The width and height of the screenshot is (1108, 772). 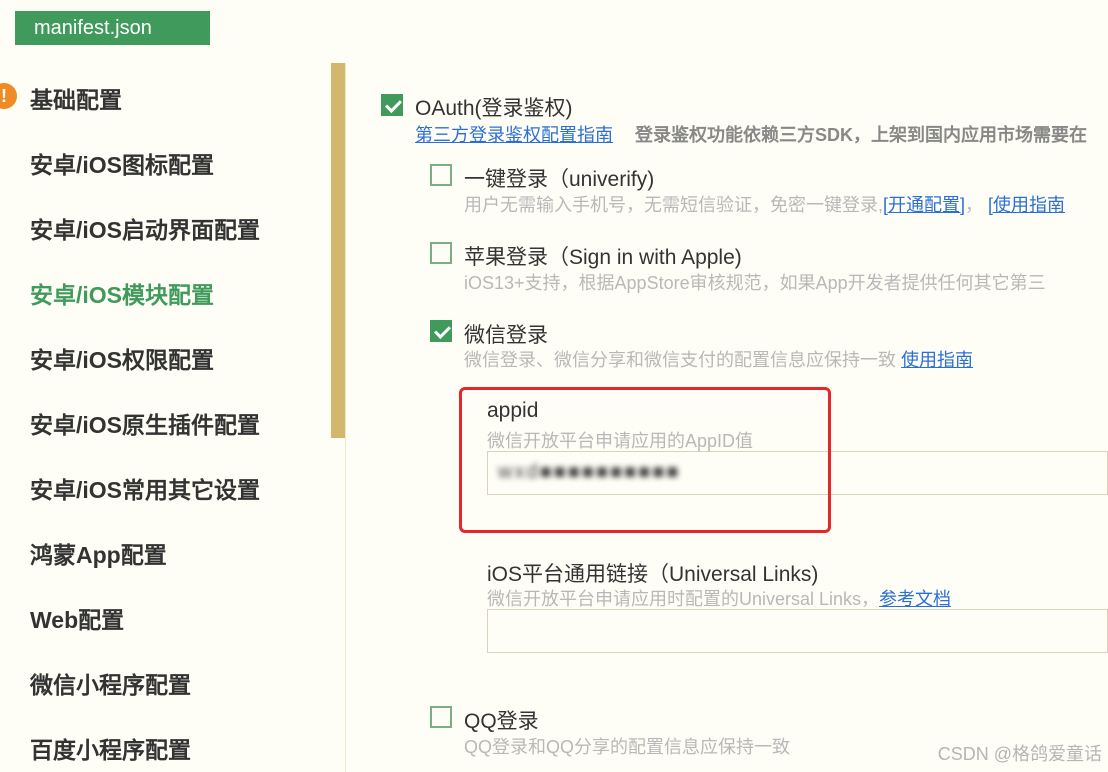 I want to click on wechat-desc: 微信登录、微信分享和微信支付的配置信息应保持一致 使用指南, so click(x=718, y=359).